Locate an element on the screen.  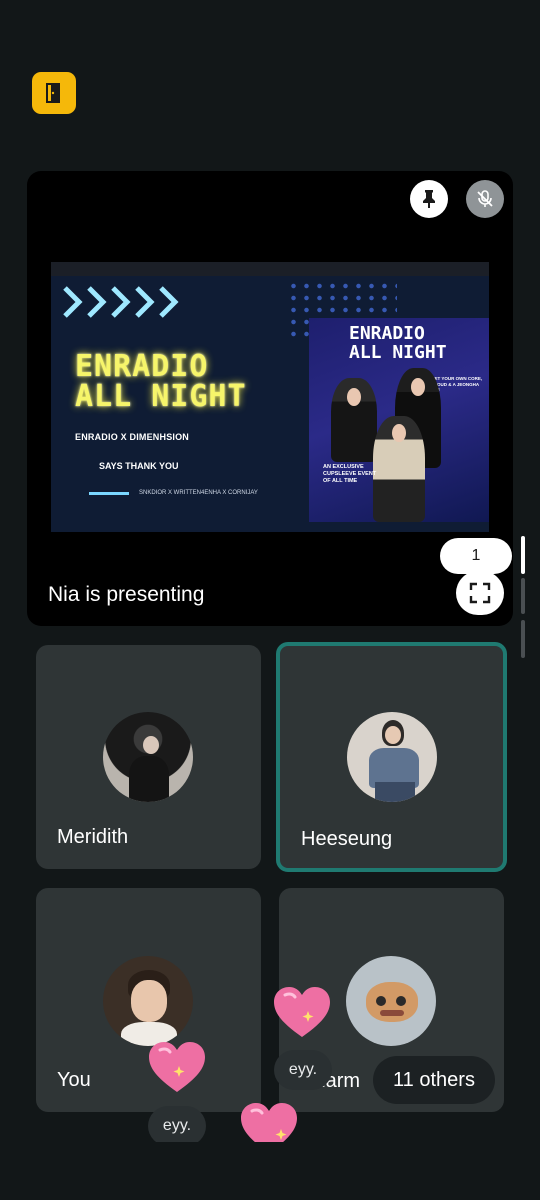
participant-name: Heeseung is located at coordinates (347, 839).